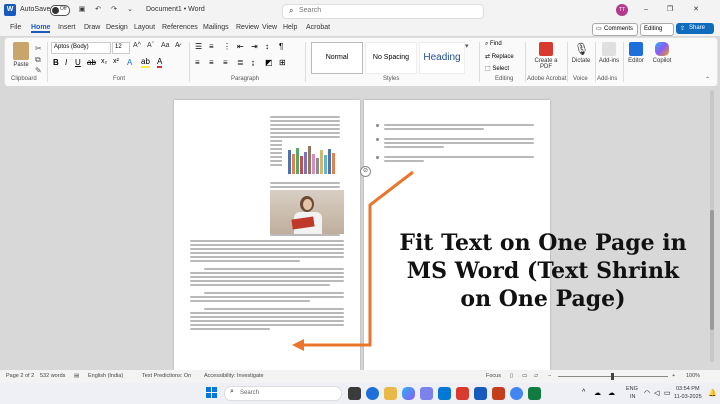 The image size is (720, 404). What do you see at coordinates (633, 397) in the screenshot?
I see `input-language-bottom: IN` at bounding box center [633, 397].